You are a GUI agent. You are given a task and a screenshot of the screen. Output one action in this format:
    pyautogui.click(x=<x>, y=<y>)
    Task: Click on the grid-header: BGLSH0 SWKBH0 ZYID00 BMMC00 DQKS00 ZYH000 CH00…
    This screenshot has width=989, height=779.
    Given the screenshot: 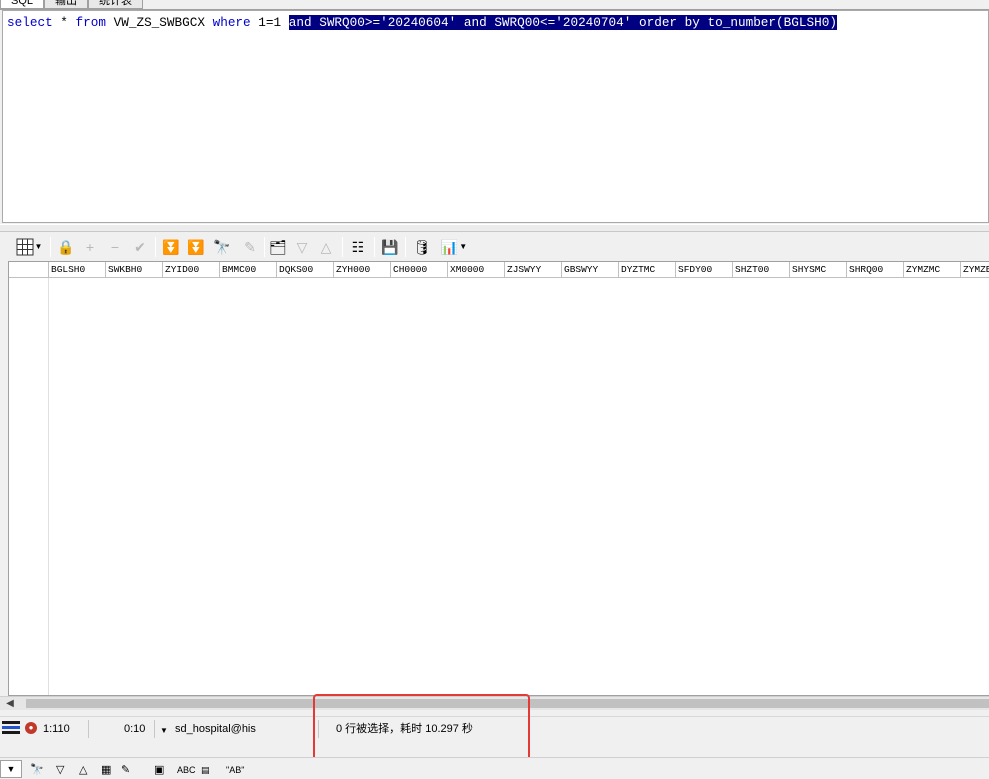 What is the action you would take?
    pyautogui.click(x=499, y=270)
    